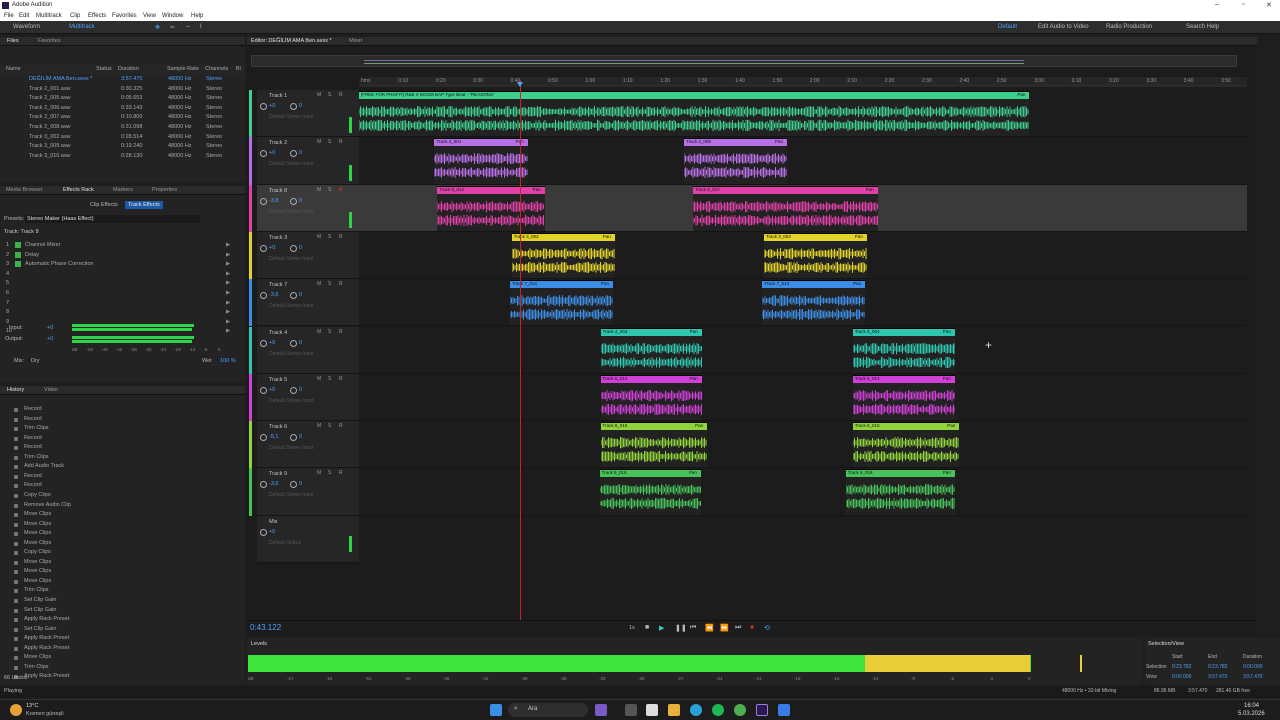  Describe the element at coordinates (122, 264) in the screenshot. I see `effect-slot: 3 Automatic Phase Correction ▶` at that location.